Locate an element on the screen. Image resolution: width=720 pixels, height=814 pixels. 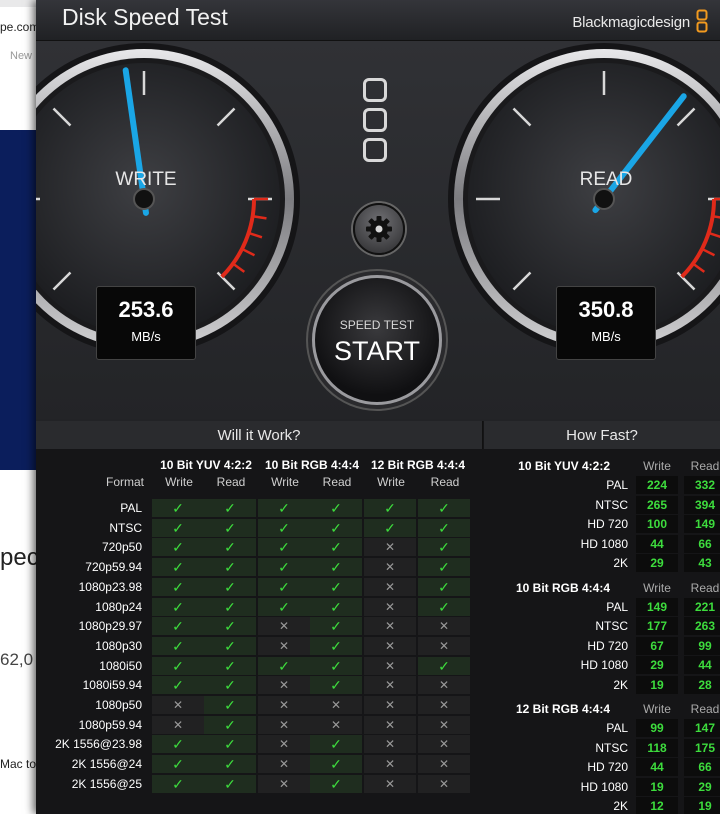
write-speed-value: 253.6 is located at coordinates (146, 309).